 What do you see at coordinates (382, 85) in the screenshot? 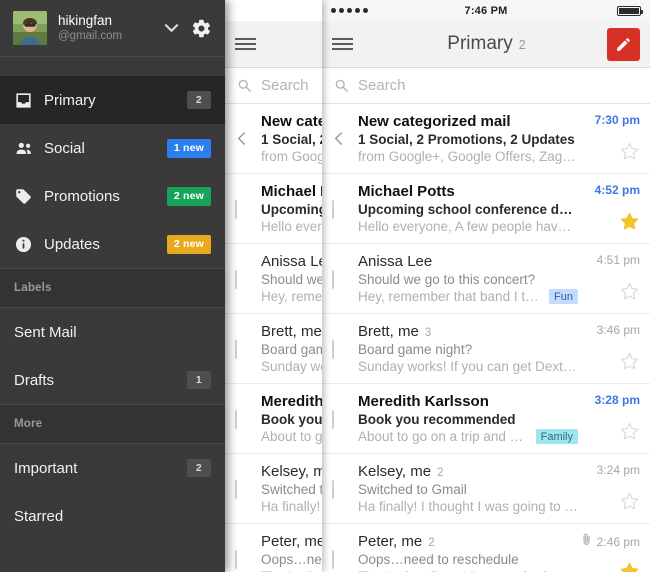
I see `search-input: Search` at bounding box center [382, 85].